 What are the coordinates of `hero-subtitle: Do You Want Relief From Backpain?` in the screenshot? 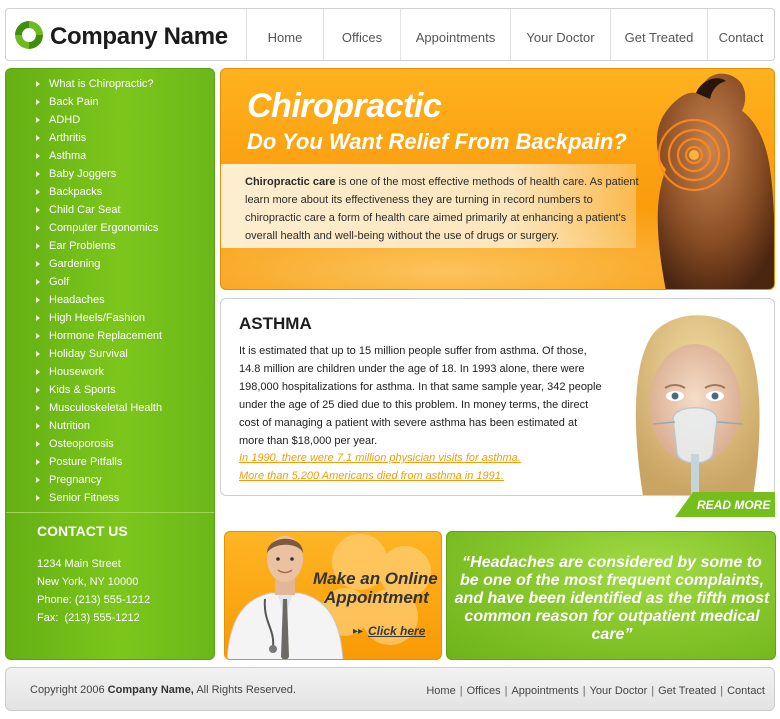 It's located at (437, 141).